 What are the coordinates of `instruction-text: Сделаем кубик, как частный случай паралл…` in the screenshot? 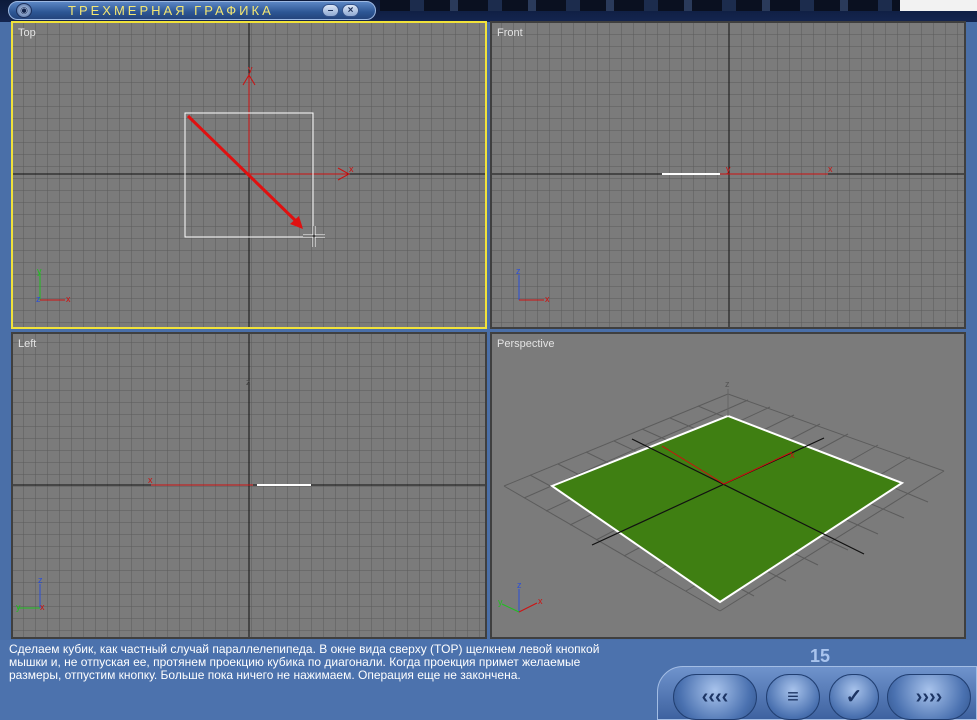 It's located at (334, 662).